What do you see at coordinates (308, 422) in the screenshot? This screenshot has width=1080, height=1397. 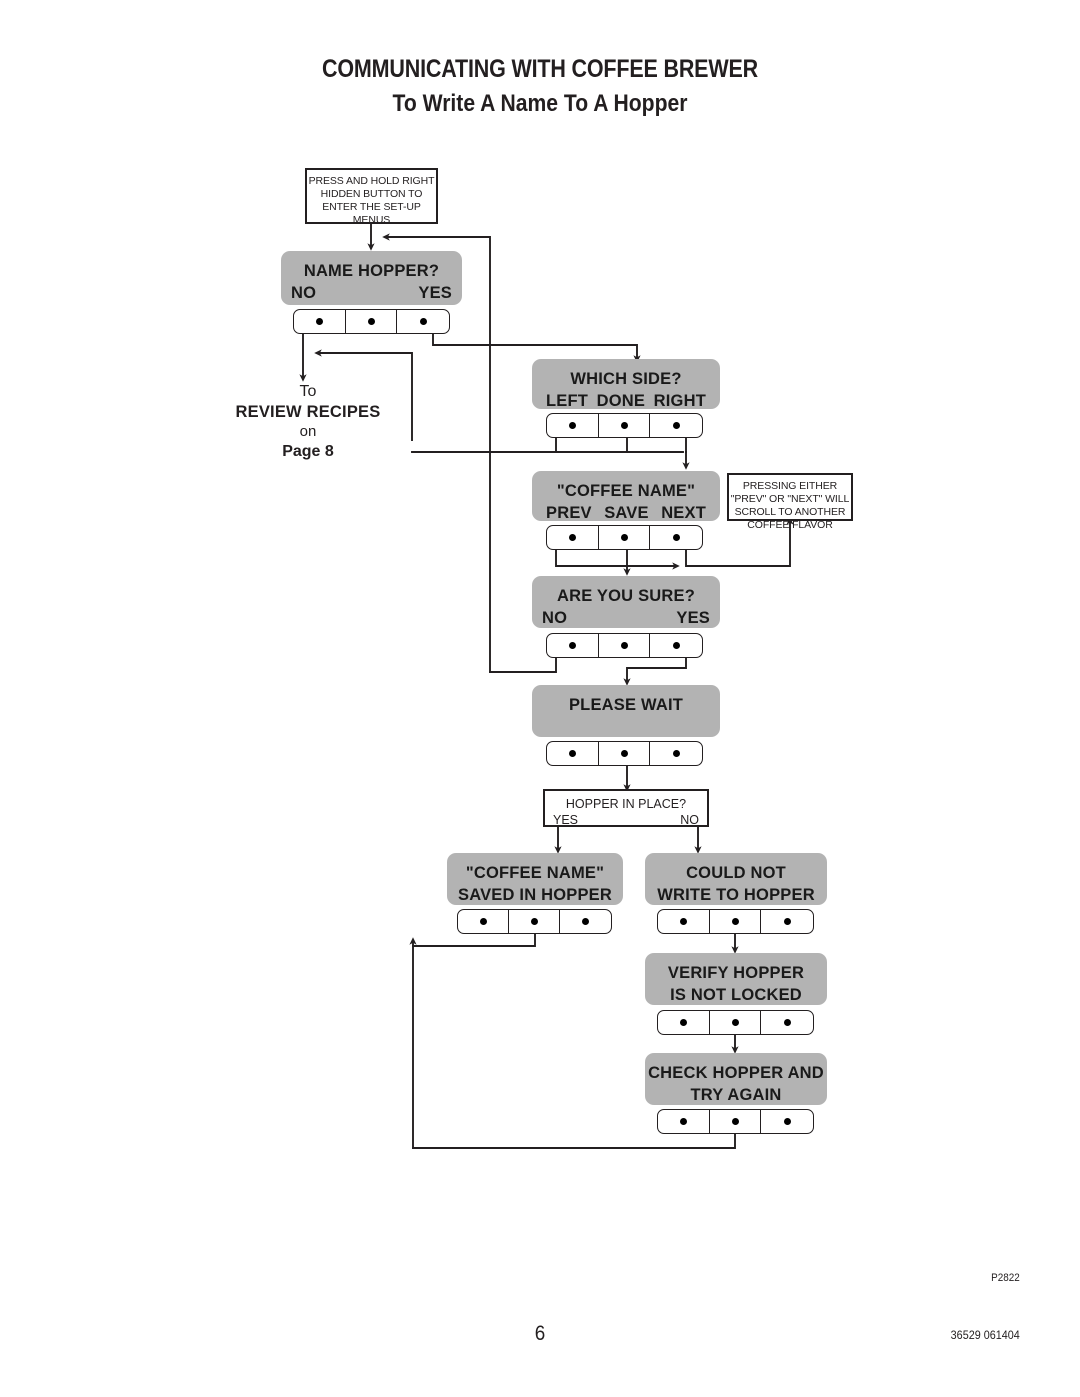 I see `offpage-reference-review-recipes: To REVIEW RECIPES on Page 8` at bounding box center [308, 422].